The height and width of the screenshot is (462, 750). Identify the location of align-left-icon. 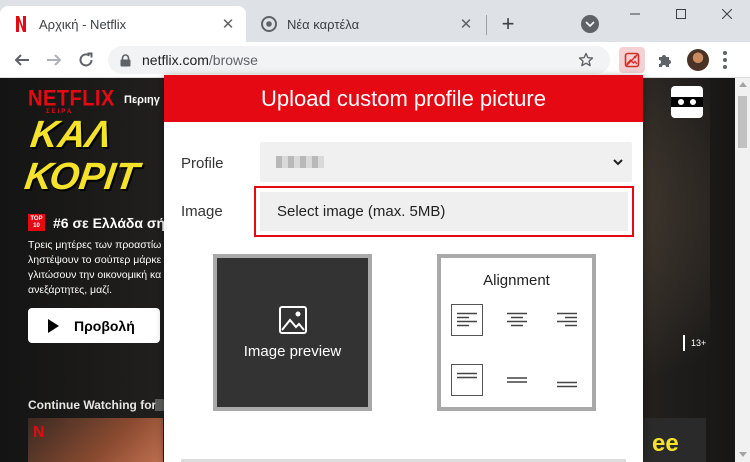
(467, 319).